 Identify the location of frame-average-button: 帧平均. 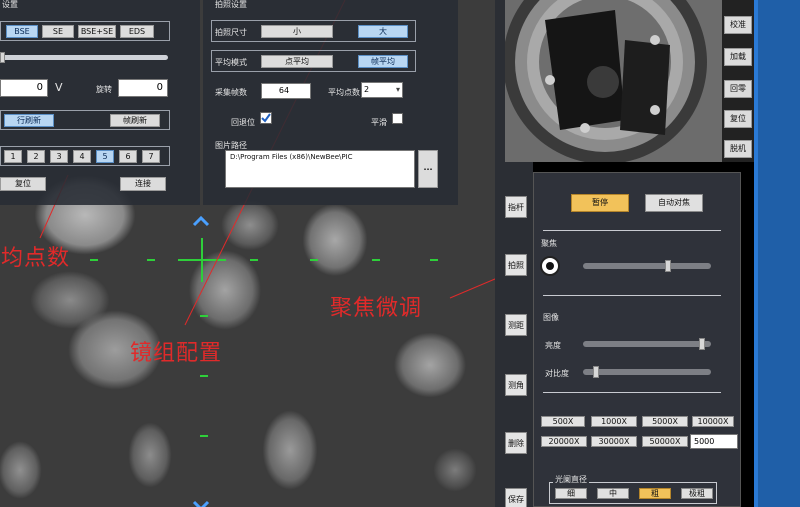
(383, 61).